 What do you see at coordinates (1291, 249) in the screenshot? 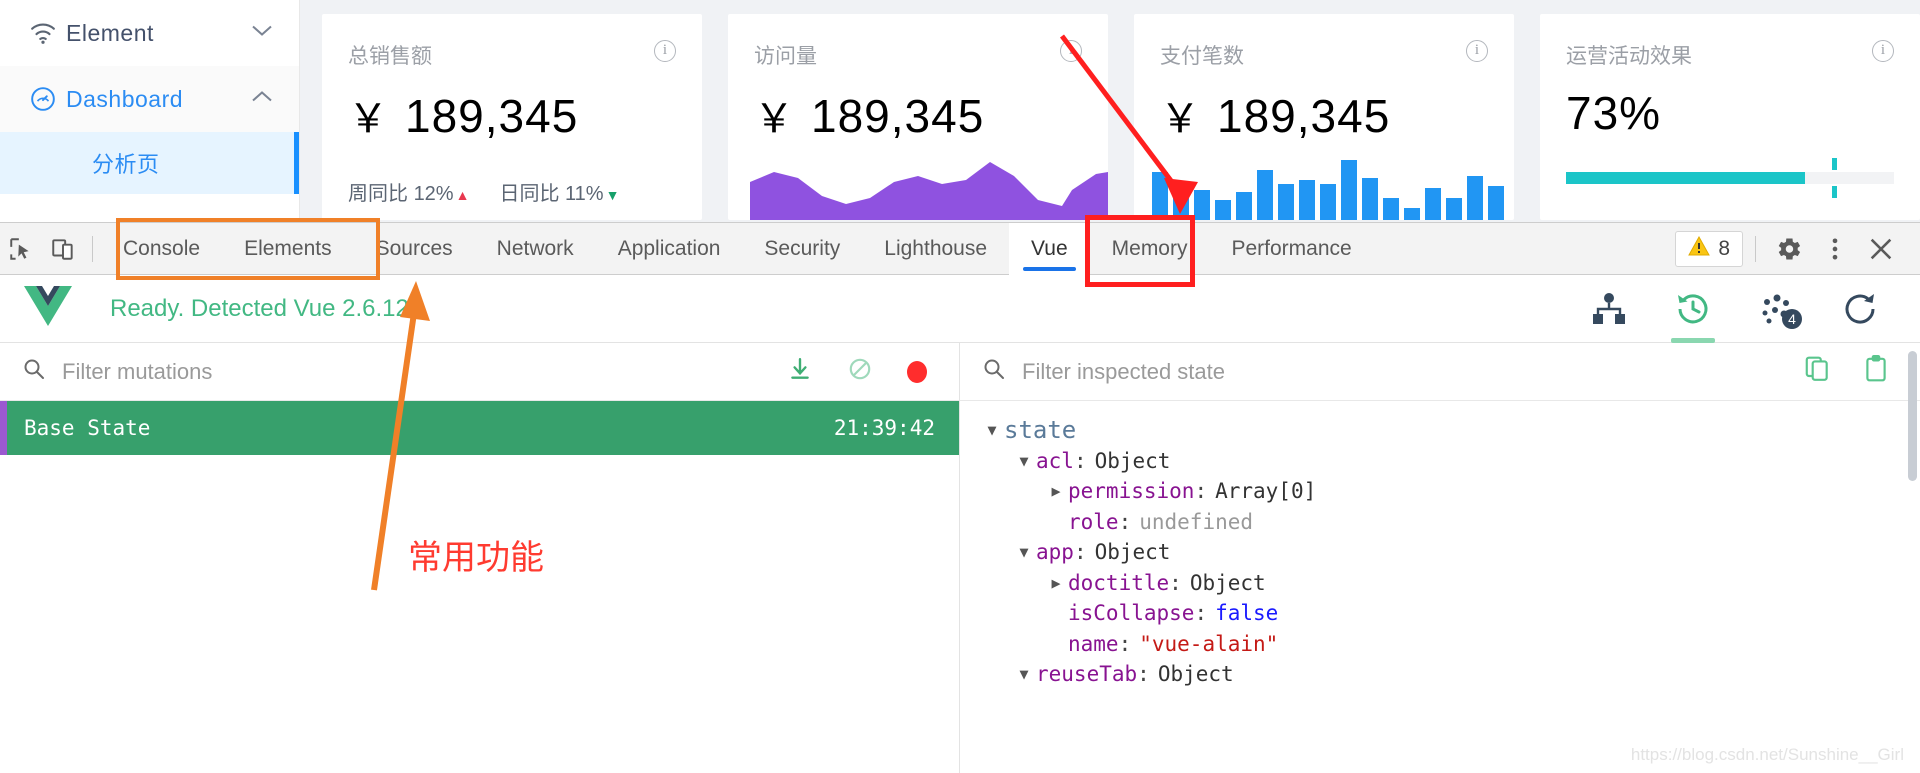
I see `tab-performance: Performance` at bounding box center [1291, 249].